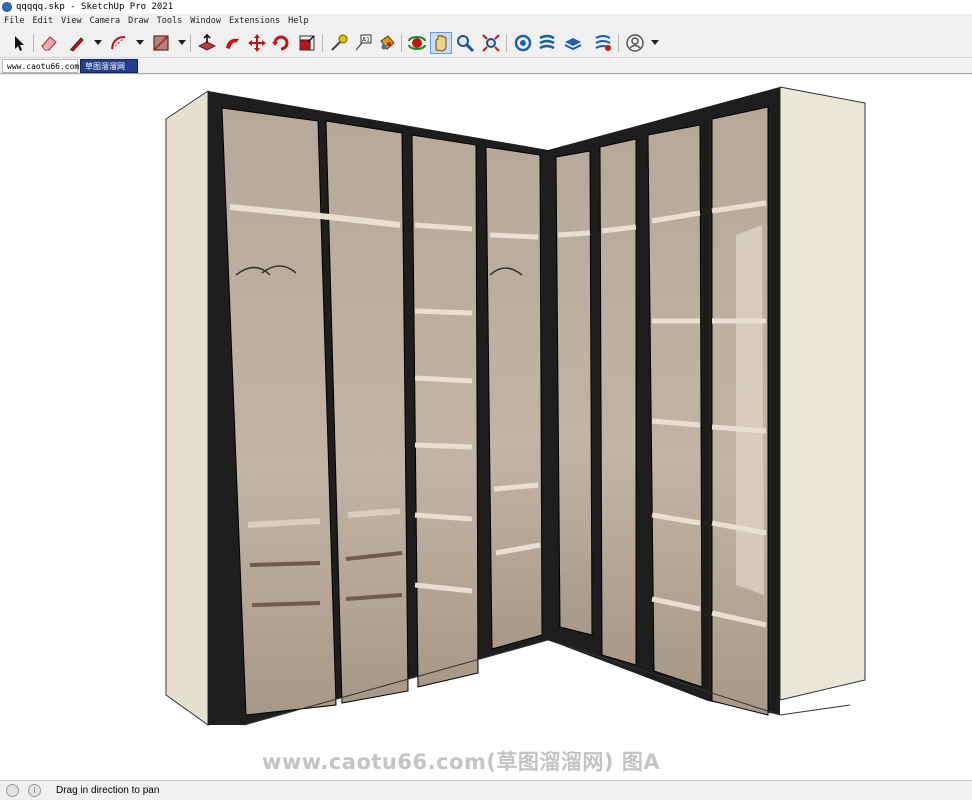 The width and height of the screenshot is (972, 800). I want to click on left-side-panel, so click(187, 408).